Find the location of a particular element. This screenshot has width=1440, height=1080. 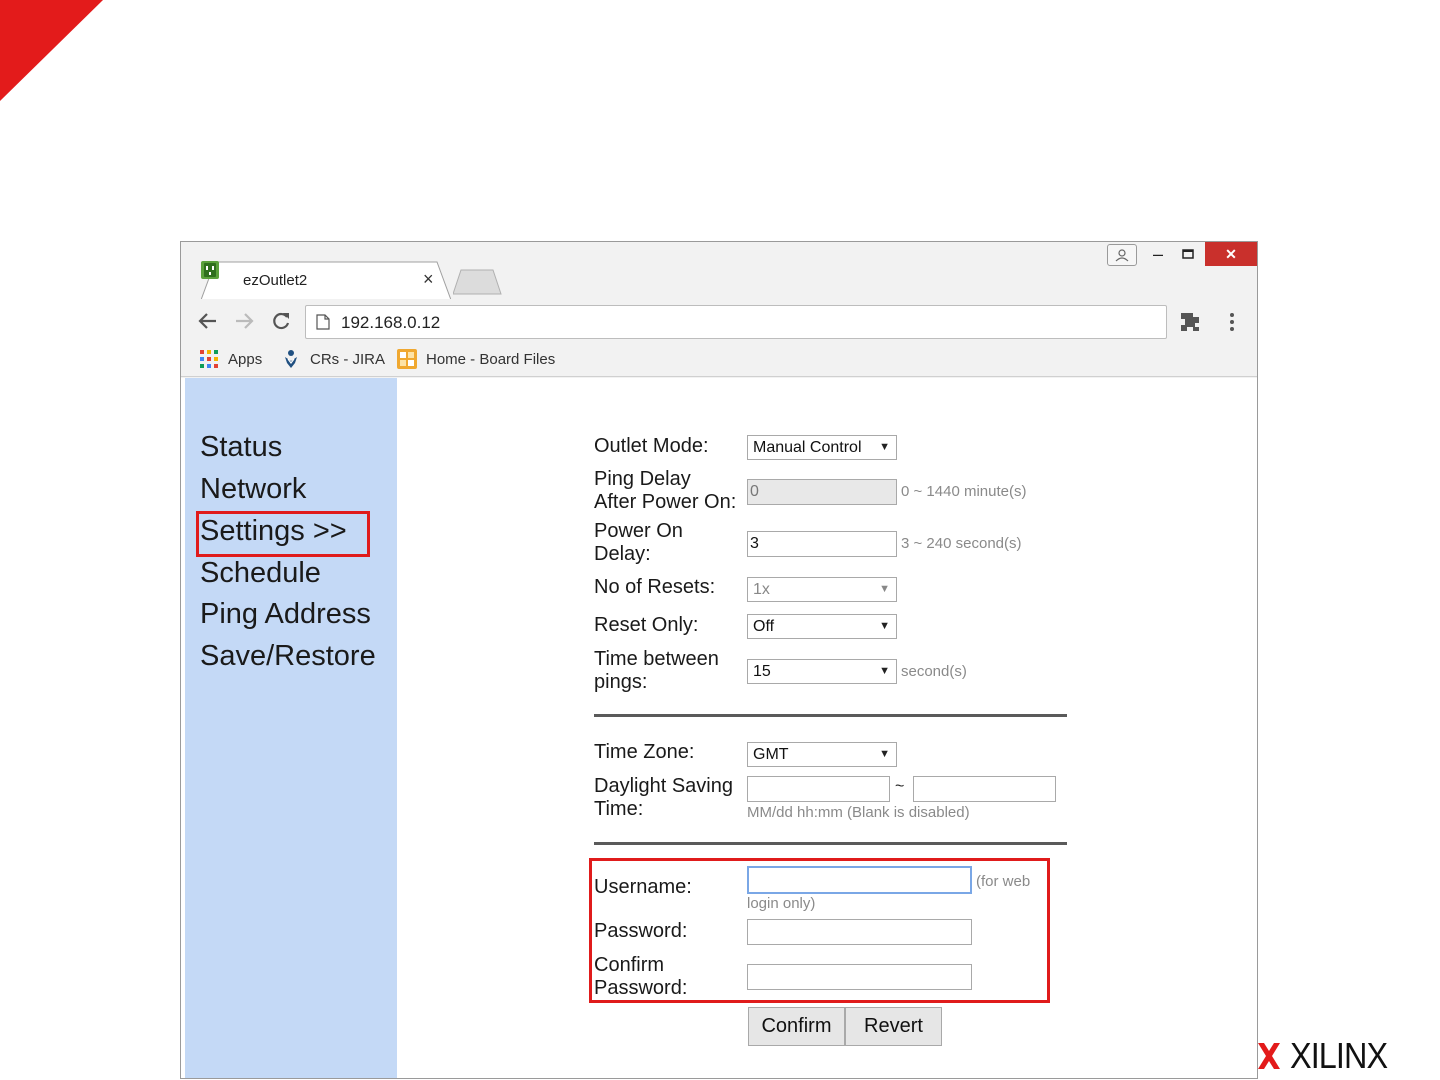

outlet-mode-select: Manual Control ▼ is located at coordinates (822, 447).